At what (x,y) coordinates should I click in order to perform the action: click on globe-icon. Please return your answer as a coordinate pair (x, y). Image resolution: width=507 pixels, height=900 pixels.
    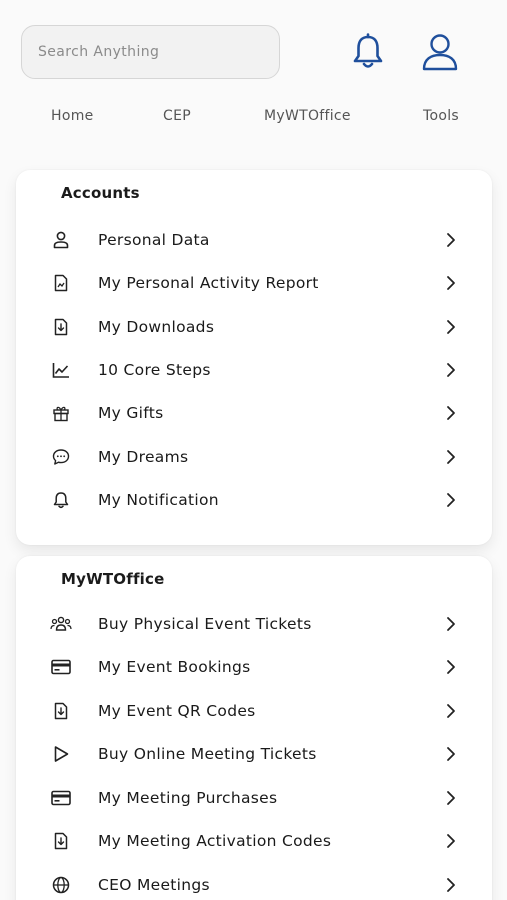
    Looking at the image, I should click on (61, 885).